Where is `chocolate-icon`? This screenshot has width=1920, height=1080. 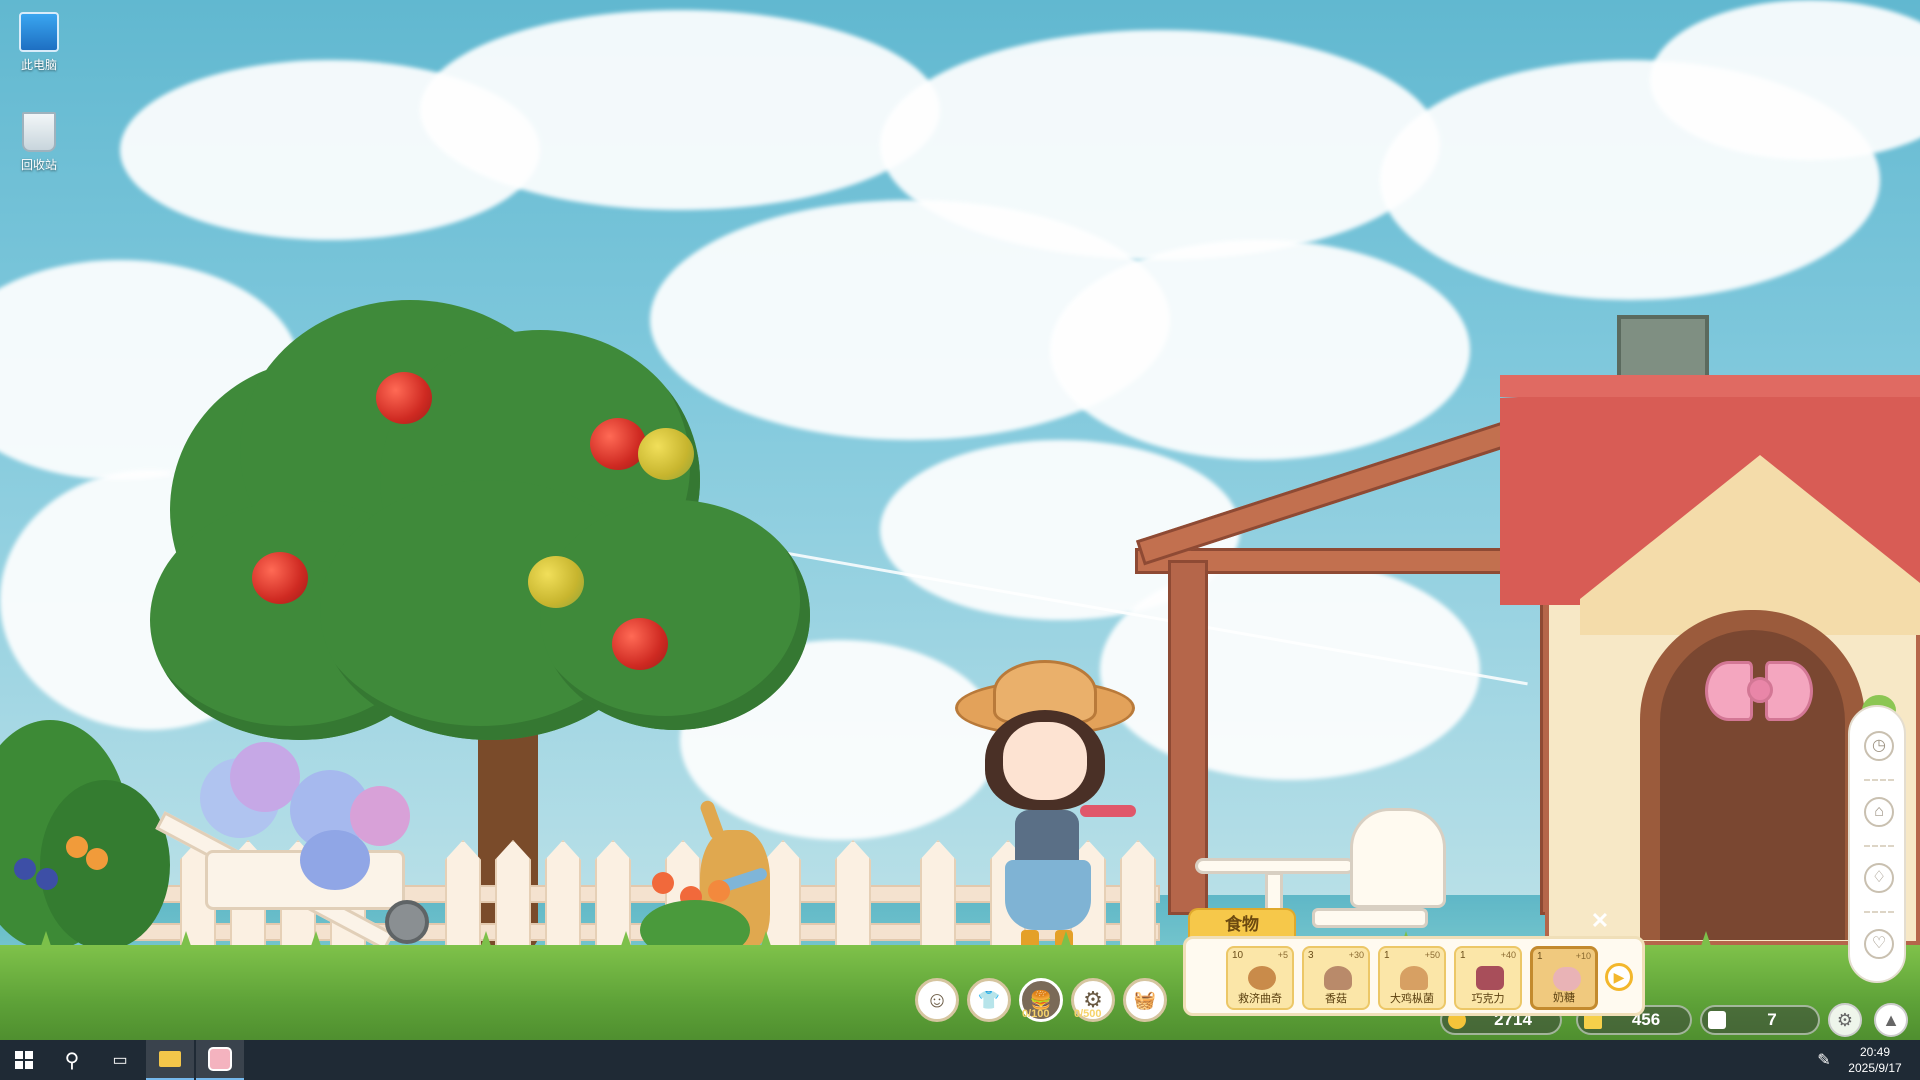 chocolate-icon is located at coordinates (1490, 978).